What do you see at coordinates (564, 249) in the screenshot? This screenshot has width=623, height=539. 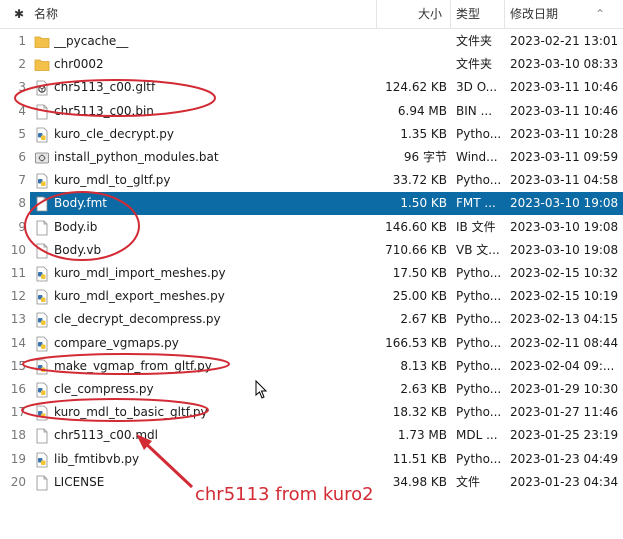 I see `file-date: 2023-03-10 19:08` at bounding box center [564, 249].